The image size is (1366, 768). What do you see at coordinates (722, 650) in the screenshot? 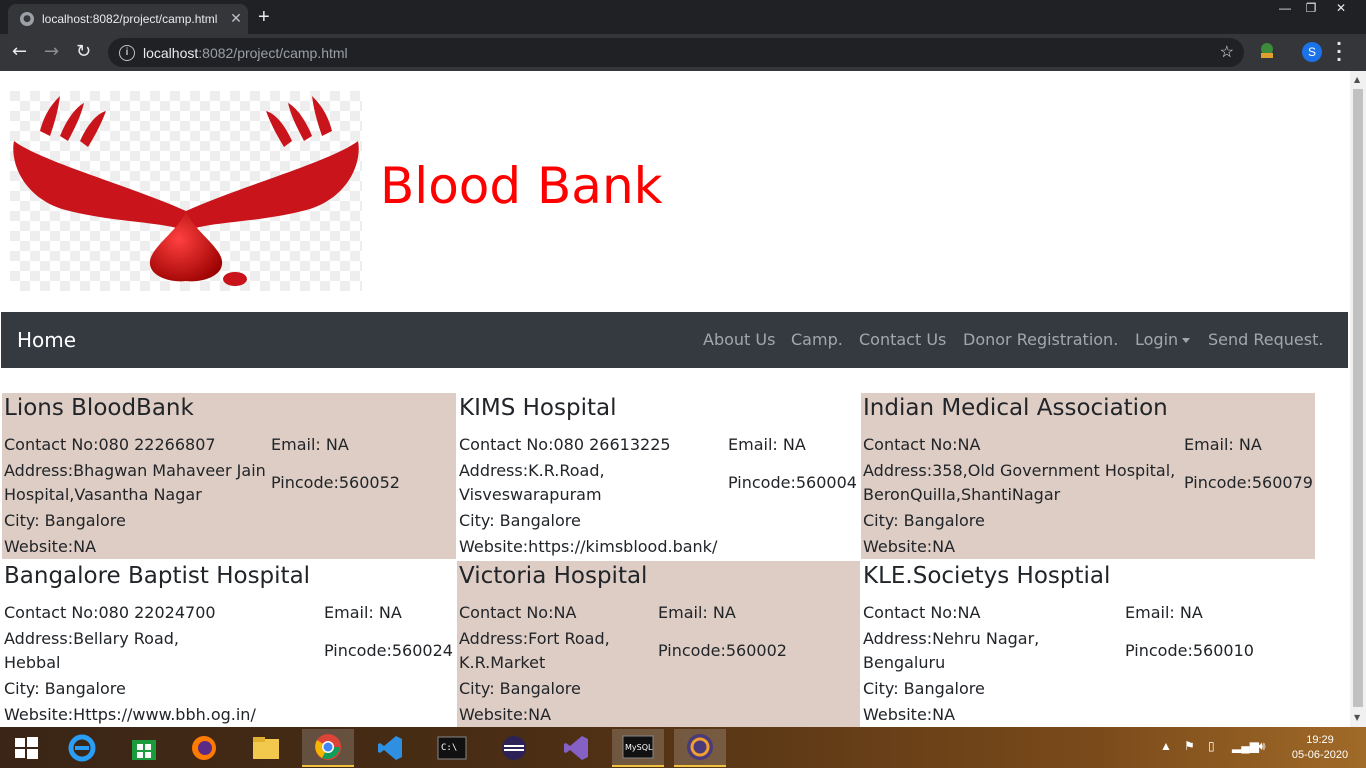
I see `camp-pincode: Pincode:560002` at bounding box center [722, 650].